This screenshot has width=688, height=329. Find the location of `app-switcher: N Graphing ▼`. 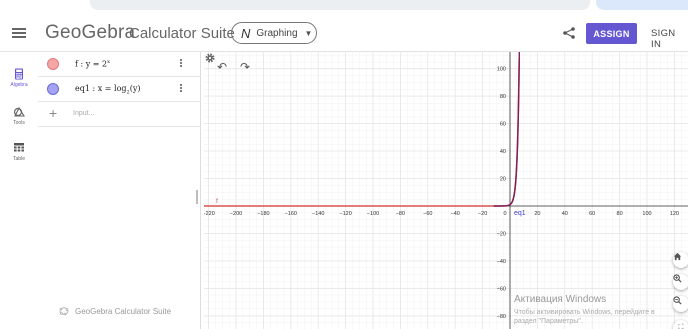

app-switcher: N Graphing ▼ is located at coordinates (274, 33).